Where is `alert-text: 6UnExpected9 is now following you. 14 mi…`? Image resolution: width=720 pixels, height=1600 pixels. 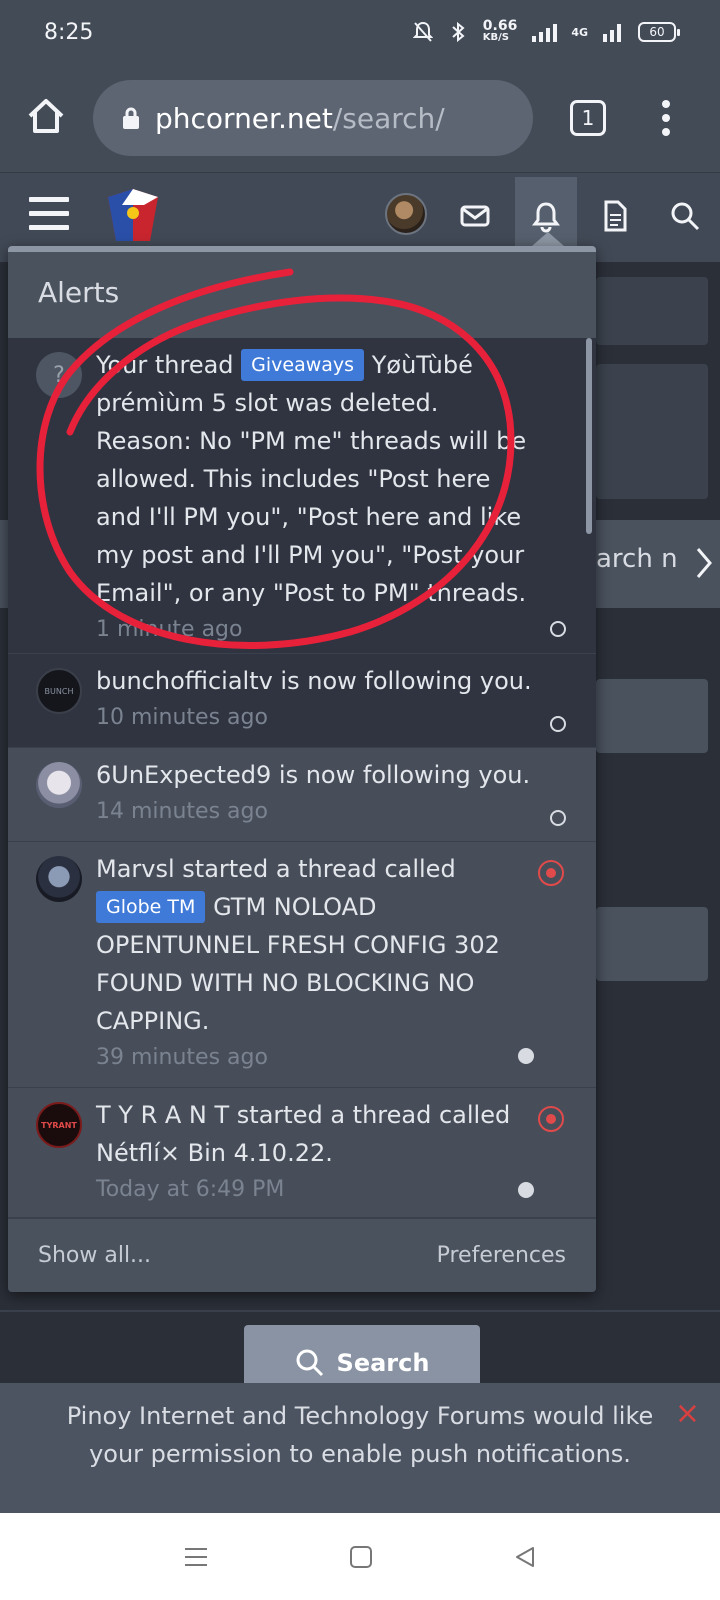 alert-text: 6UnExpected9 is now following you. 14 mi… is located at coordinates (316, 793).